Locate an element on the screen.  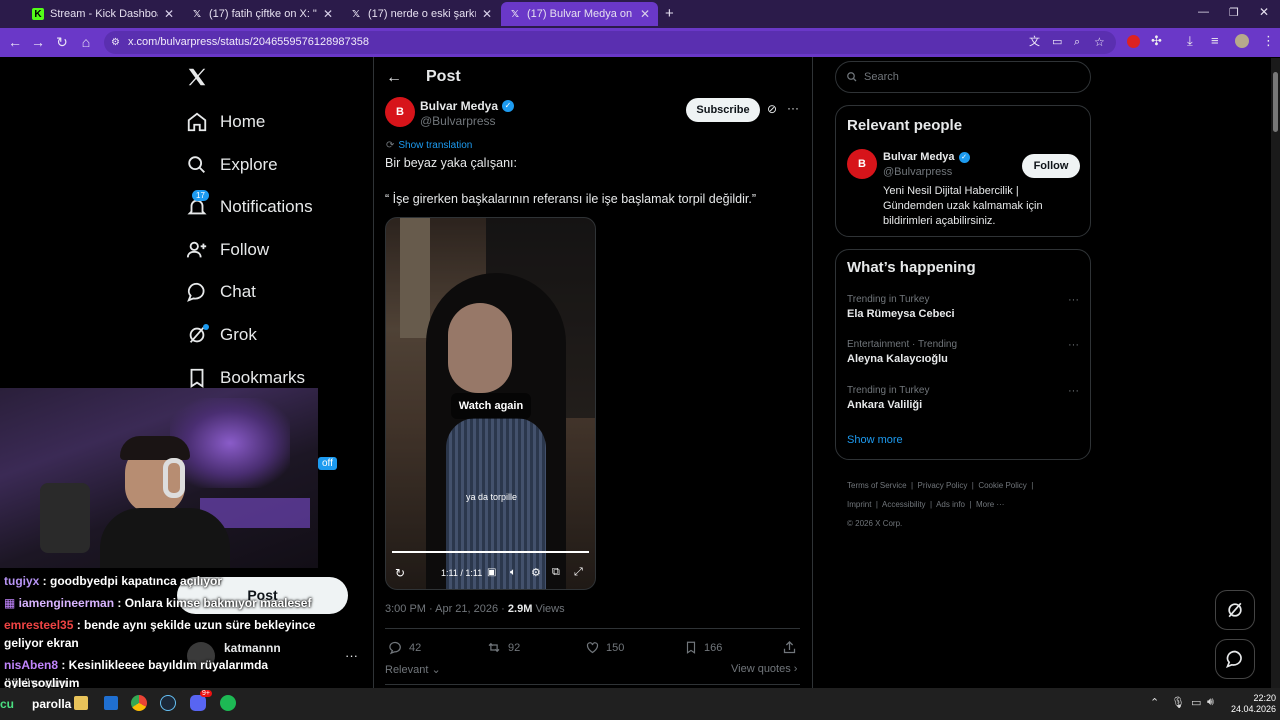
discord-icon: 9+ is located at coordinates (201, 700).